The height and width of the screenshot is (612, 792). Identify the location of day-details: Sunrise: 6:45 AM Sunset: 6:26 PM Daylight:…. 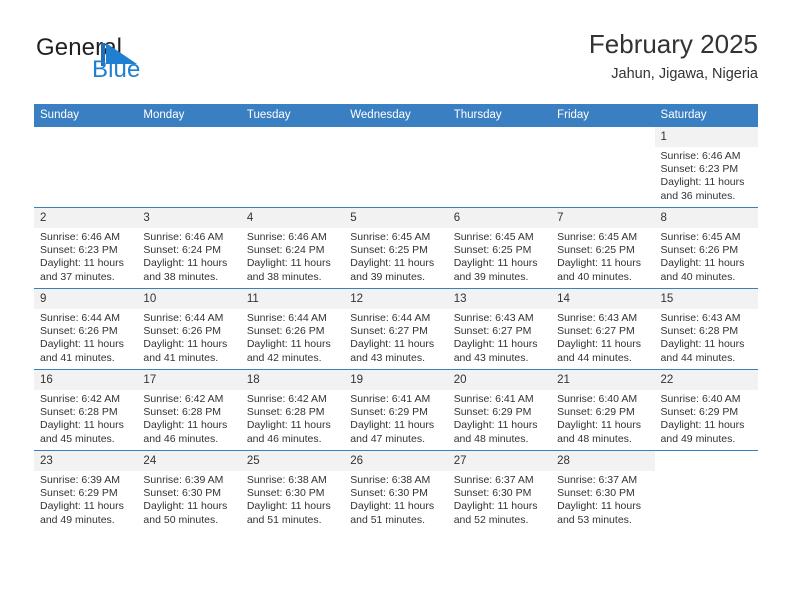
(706, 256).